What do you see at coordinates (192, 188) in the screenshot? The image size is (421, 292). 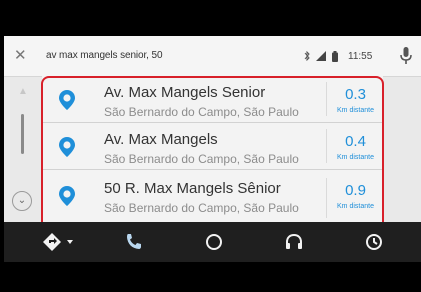 I see `result-title: 50 R. Max Mangels Sênior` at bounding box center [192, 188].